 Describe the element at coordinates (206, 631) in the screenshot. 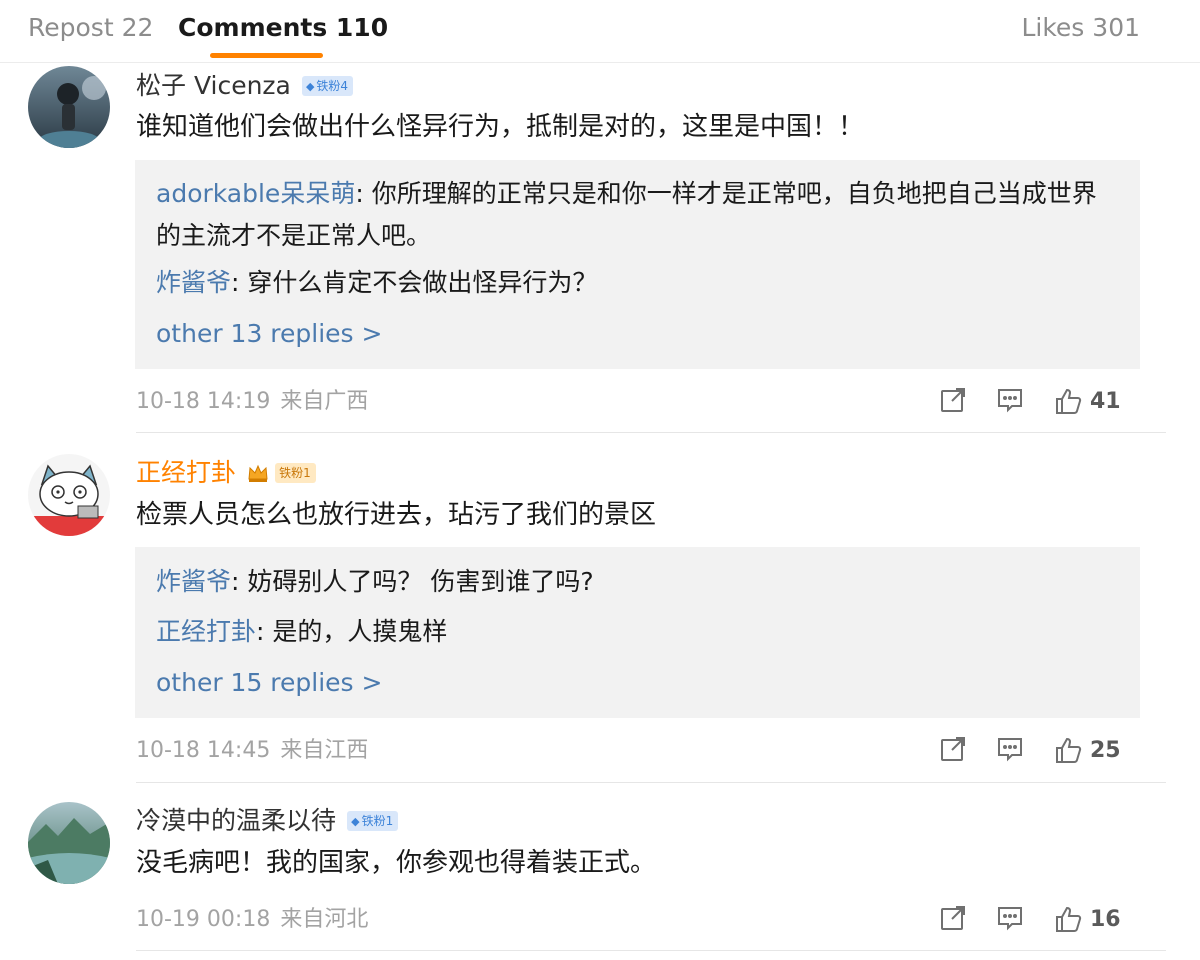

I see `reply-username: 正经打卦` at that location.